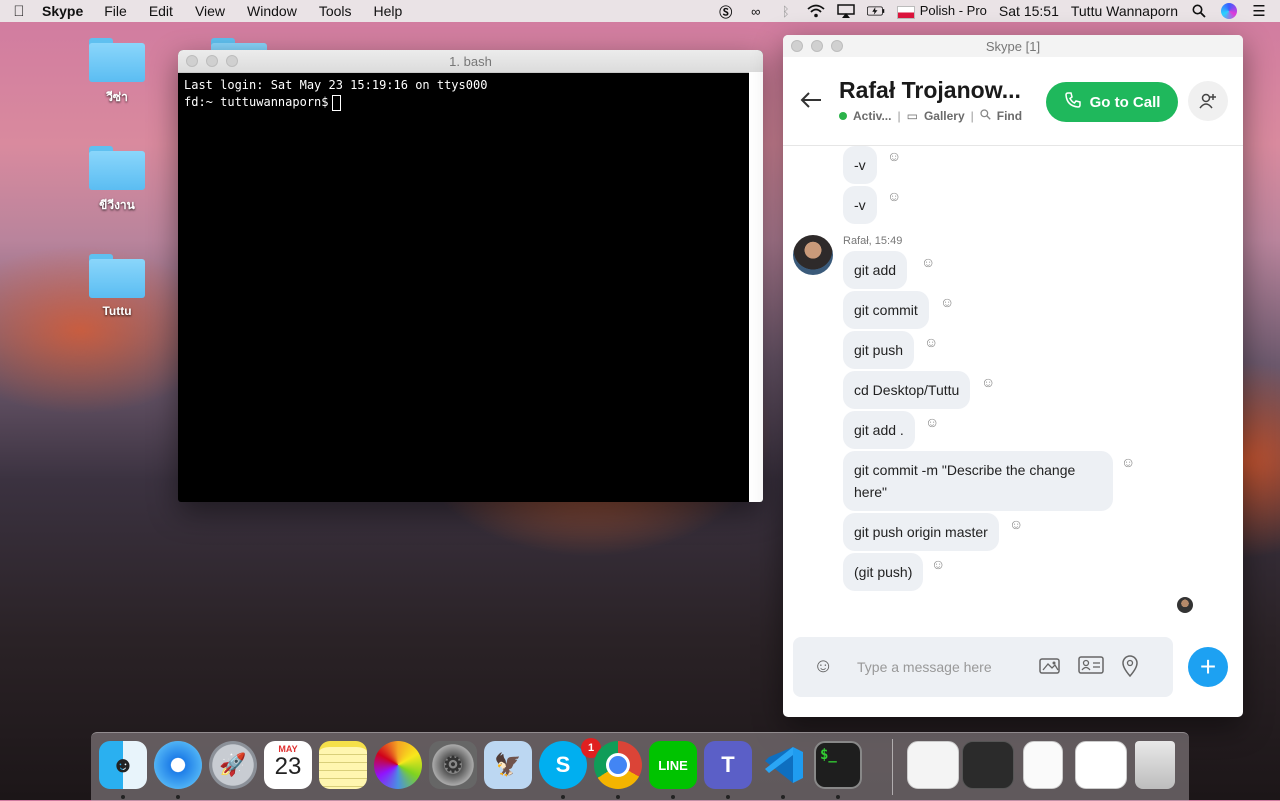  Describe the element at coordinates (398, 765) in the screenshot. I see `dock-photos-icon` at that location.